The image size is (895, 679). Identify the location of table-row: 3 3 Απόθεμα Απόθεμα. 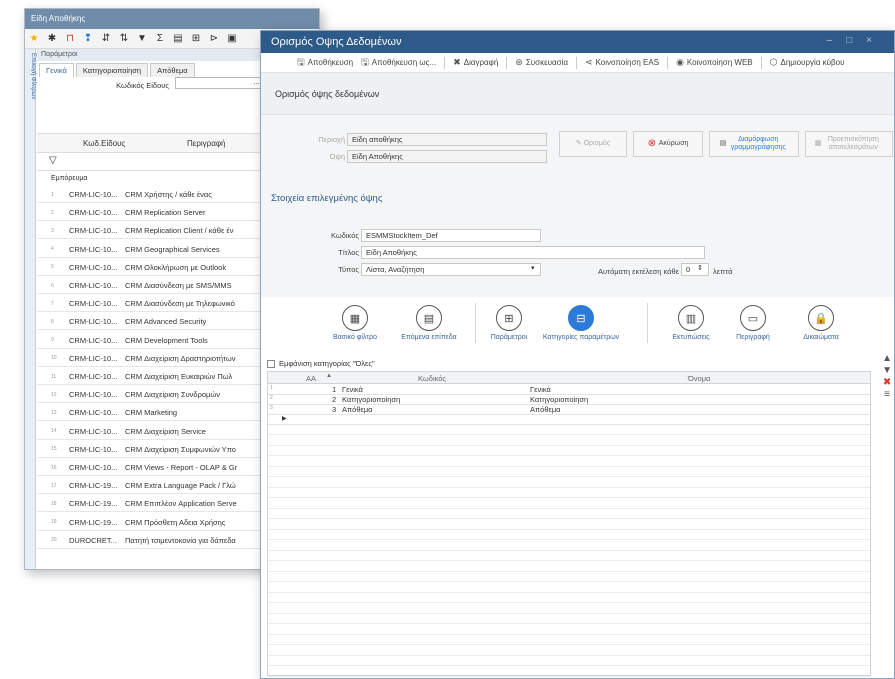
(569, 410).